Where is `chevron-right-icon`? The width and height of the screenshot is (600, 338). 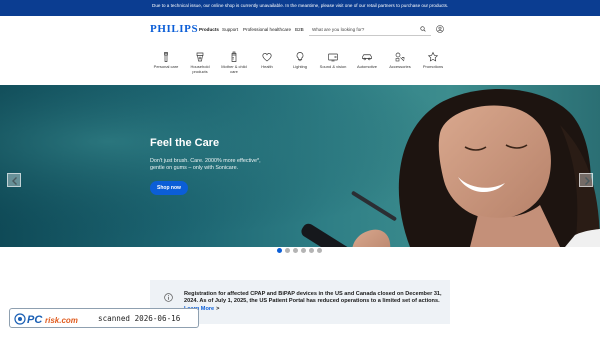 chevron-right-icon is located at coordinates (587, 181).